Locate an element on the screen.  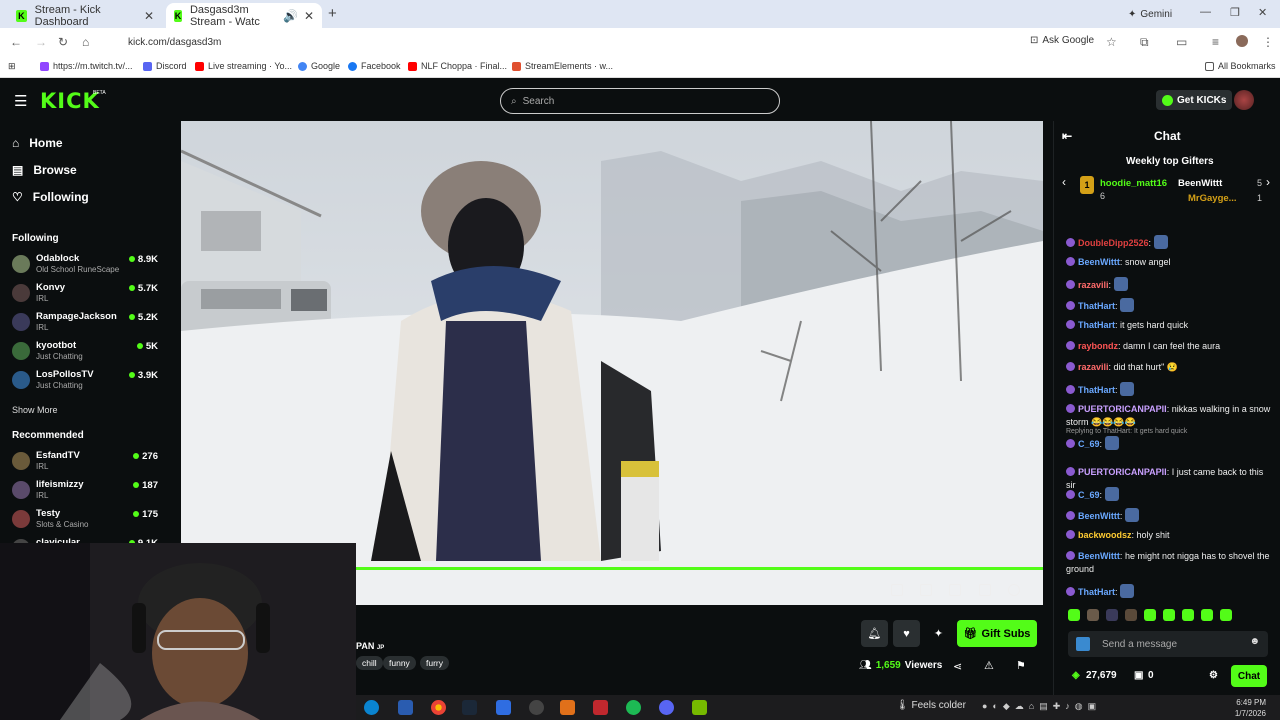
spotify-icon is located at coordinates (633, 707).